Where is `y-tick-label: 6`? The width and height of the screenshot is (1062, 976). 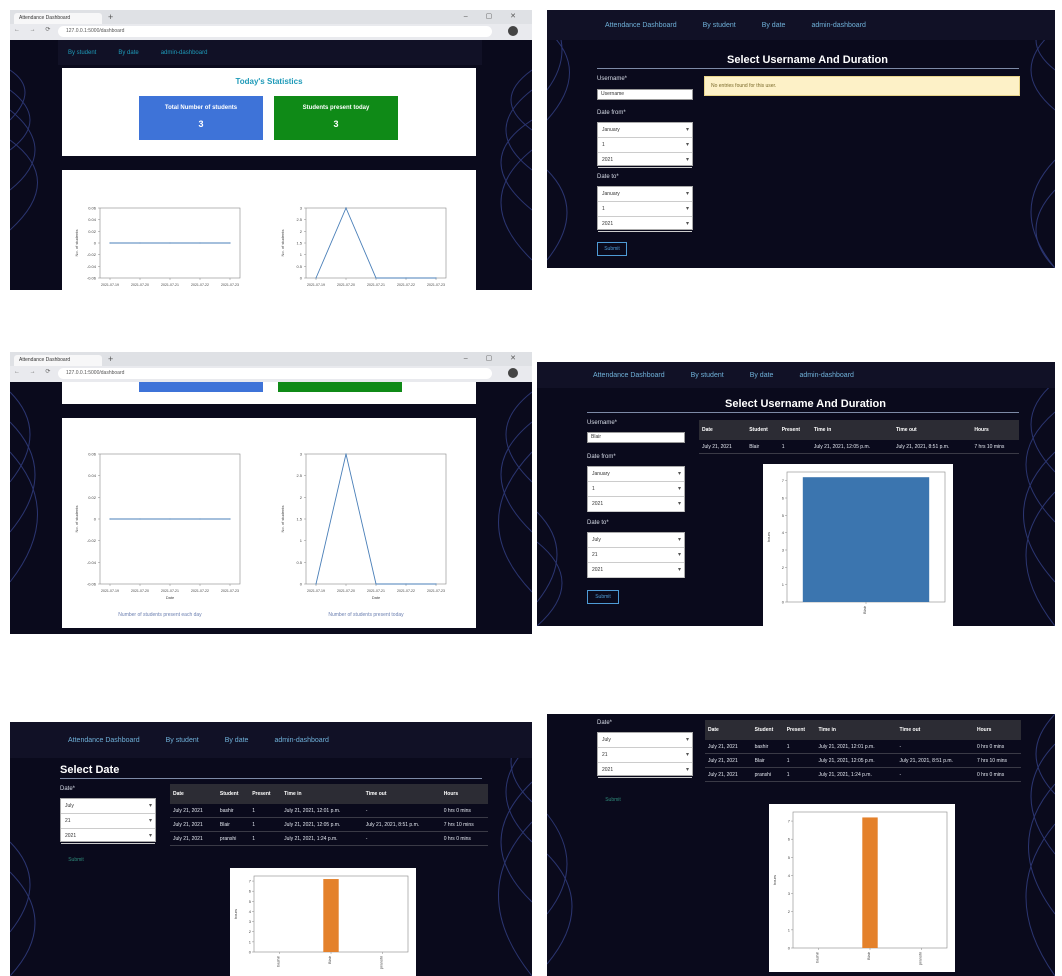
y-tick-label: 6 is located at coordinates (250, 891).